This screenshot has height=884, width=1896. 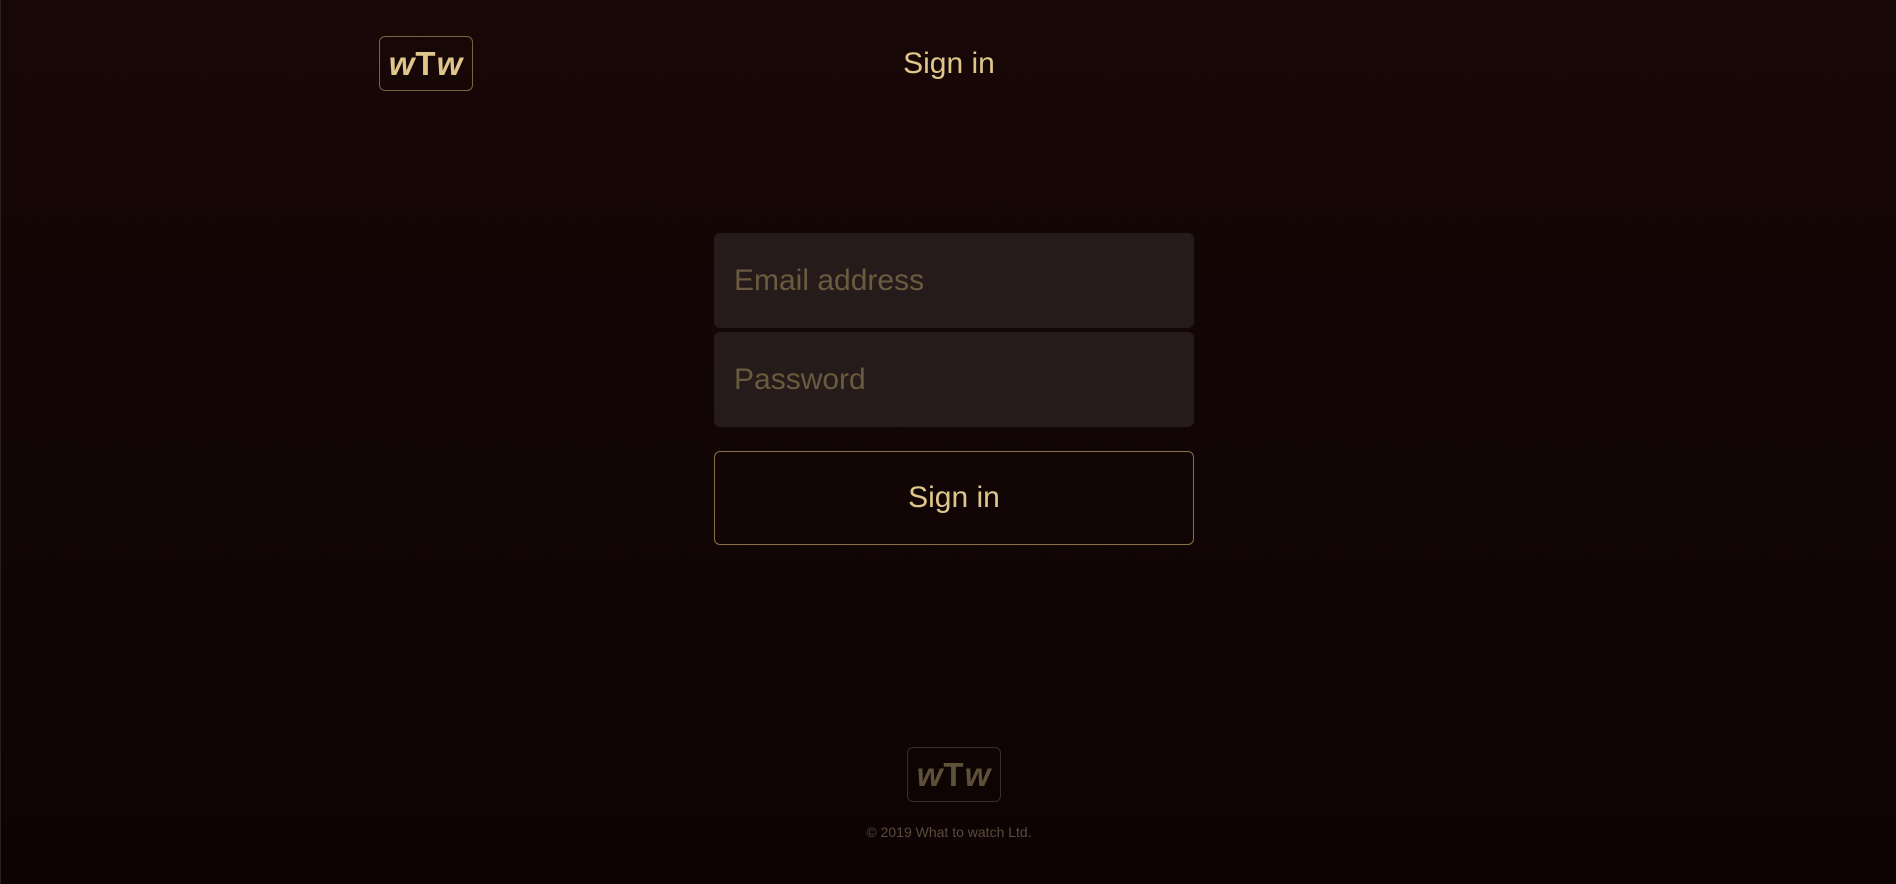 I want to click on sign-in-form: Sign in, so click(x=954, y=389).